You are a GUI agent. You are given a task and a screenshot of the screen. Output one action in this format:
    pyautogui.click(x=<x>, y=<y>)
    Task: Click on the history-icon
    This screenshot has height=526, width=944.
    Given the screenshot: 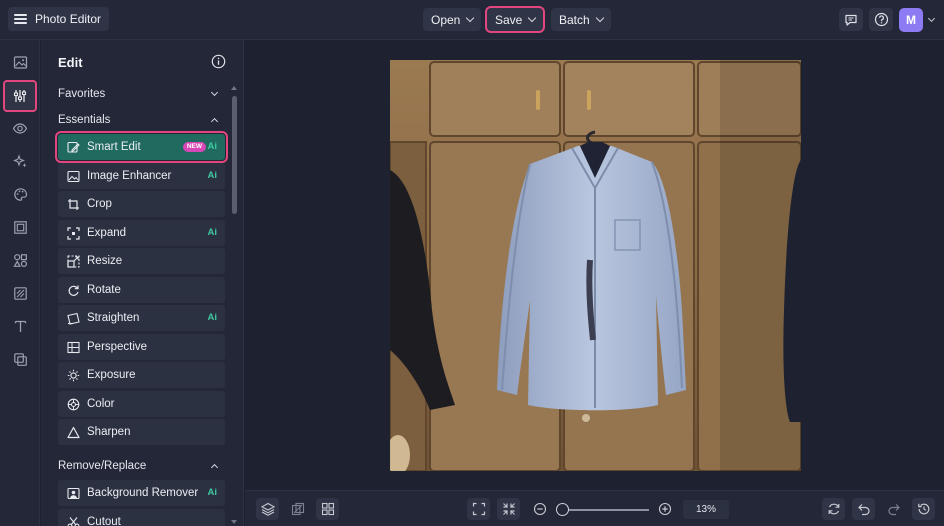 What is the action you would take?
    pyautogui.click(x=923, y=509)
    